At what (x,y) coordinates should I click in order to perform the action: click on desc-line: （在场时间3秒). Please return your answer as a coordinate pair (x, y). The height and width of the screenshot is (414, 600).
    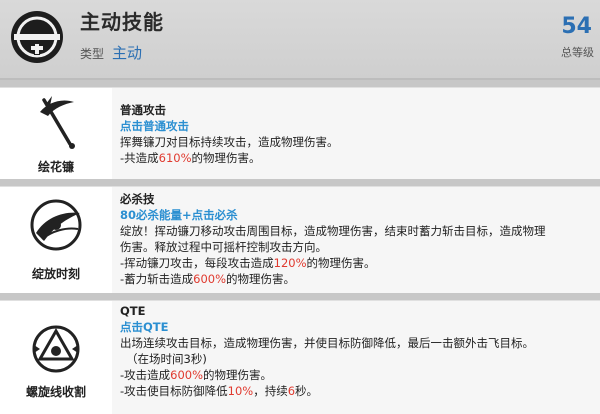
    Looking at the image, I should click on (166, 359).